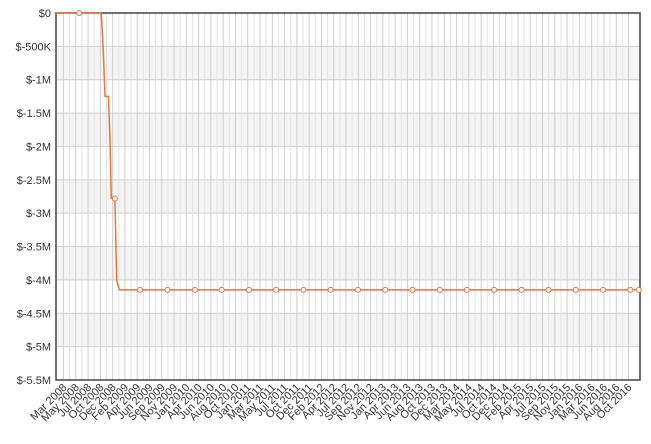  What do you see at coordinates (38, 281) in the screenshot?
I see `y-tick-label: $-4M` at bounding box center [38, 281].